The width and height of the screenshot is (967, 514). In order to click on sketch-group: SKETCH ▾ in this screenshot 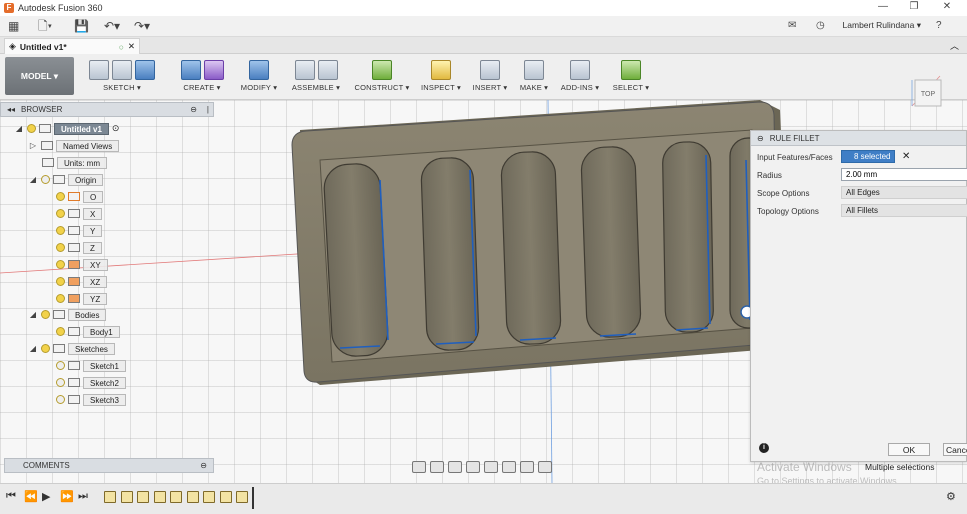, I will do `click(122, 77)`.